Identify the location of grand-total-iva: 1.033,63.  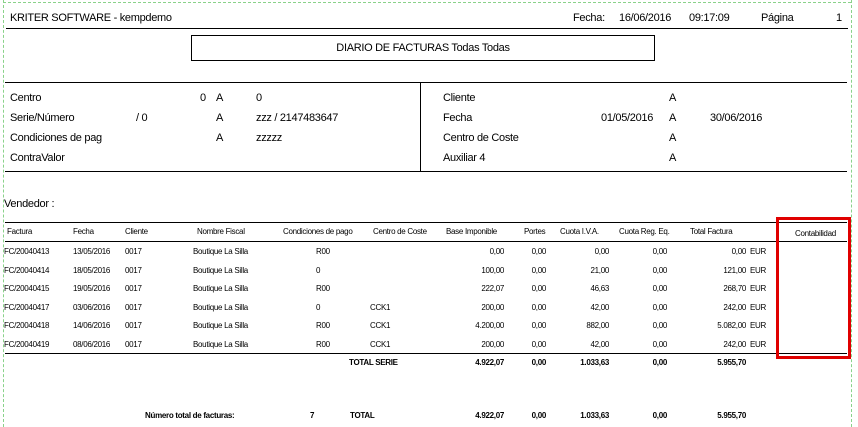
(594, 415).